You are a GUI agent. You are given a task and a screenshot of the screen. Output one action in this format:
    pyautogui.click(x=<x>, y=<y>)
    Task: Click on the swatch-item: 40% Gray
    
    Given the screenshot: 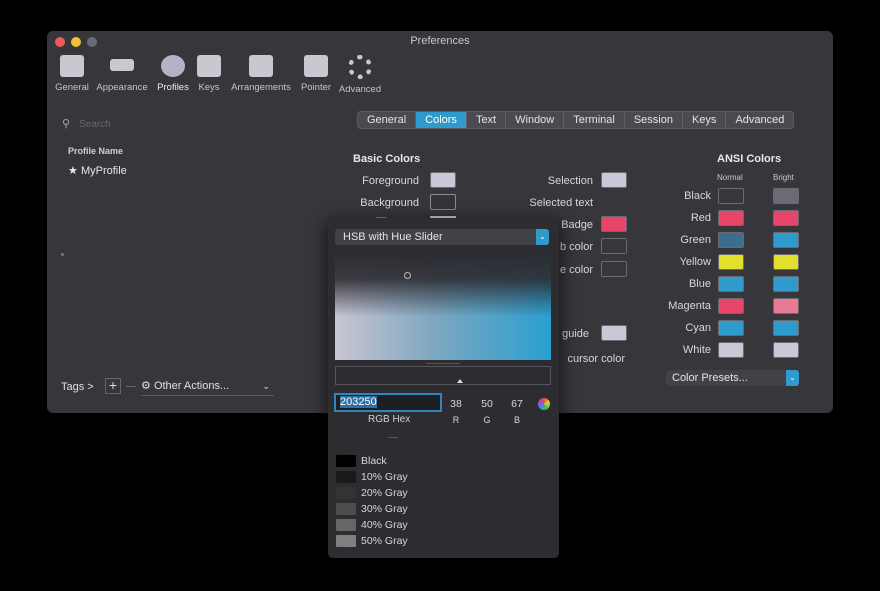 What is the action you would take?
    pyautogui.click(x=436, y=526)
    